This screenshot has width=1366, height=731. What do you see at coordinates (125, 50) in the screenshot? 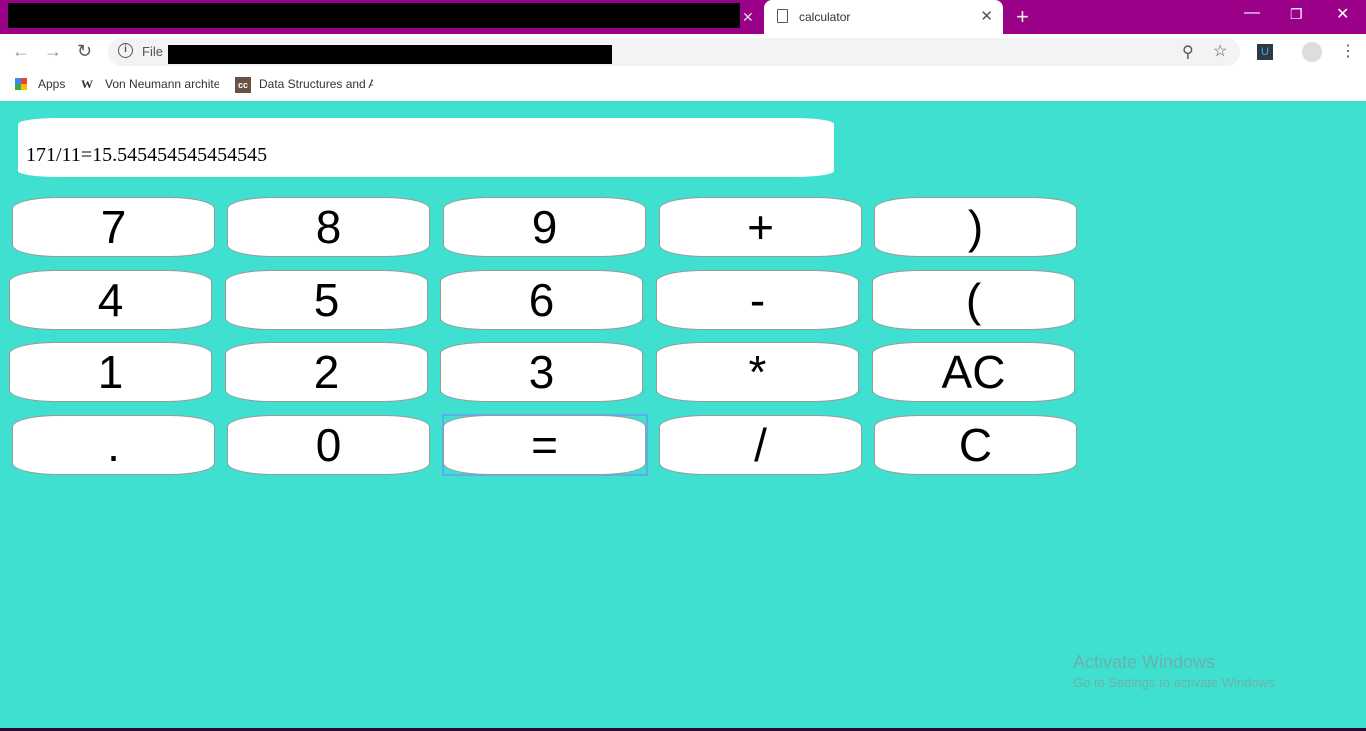
I see `info-icon: i` at bounding box center [125, 50].